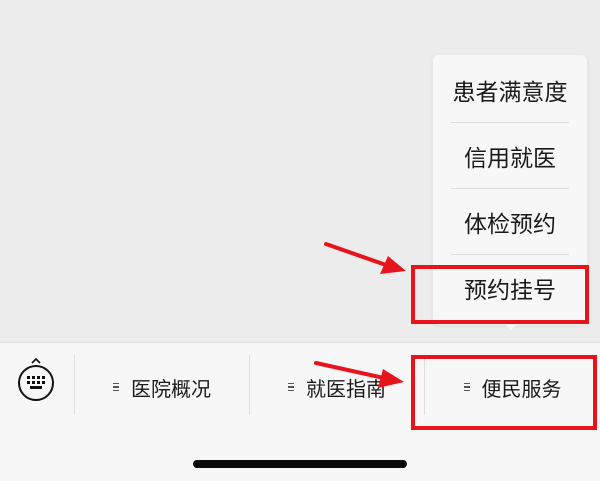 Image resolution: width=600 pixels, height=481 pixels. I want to click on menu-item-label: 体检预约, so click(510, 225).